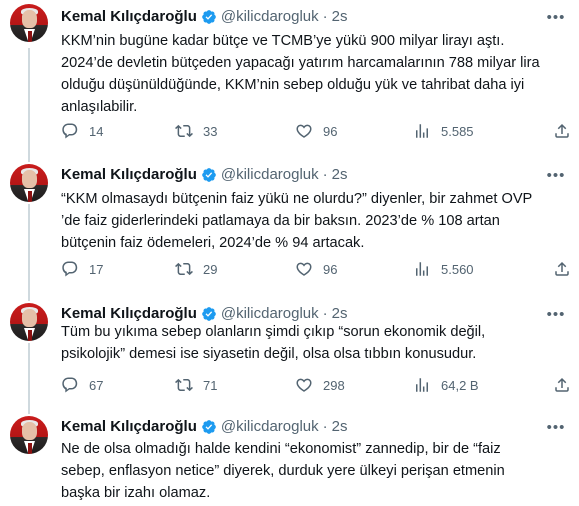  What do you see at coordinates (320, 385) in the screenshot?
I see `like-button: 298` at bounding box center [320, 385].